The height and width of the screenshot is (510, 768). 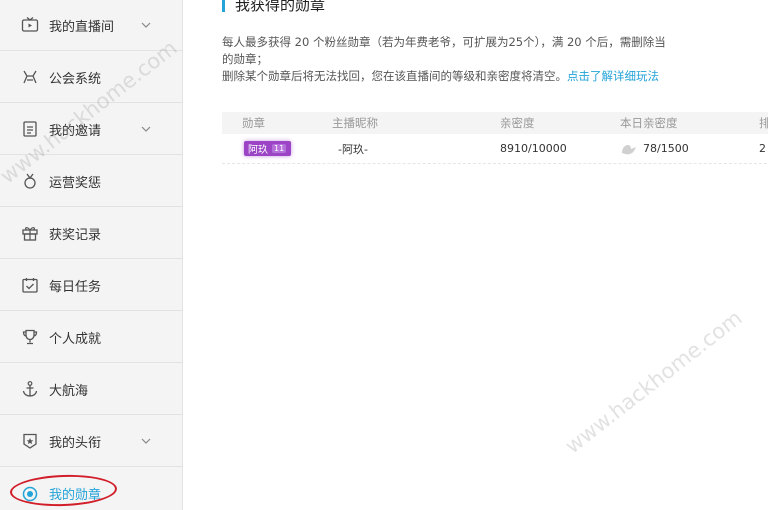 I want to click on medal-level: 11, so click(x=279, y=148).